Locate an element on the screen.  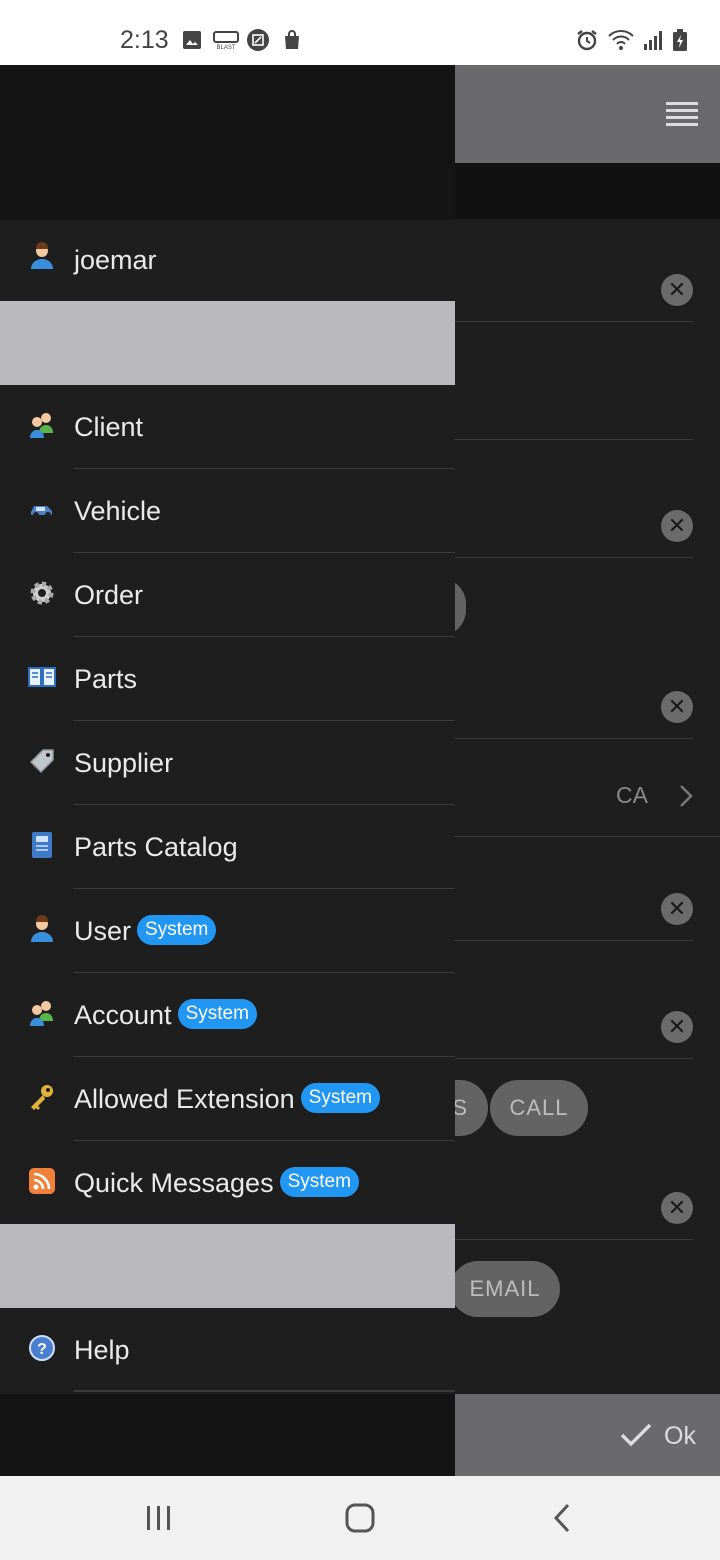
drawer-header is located at coordinates (227, 143).